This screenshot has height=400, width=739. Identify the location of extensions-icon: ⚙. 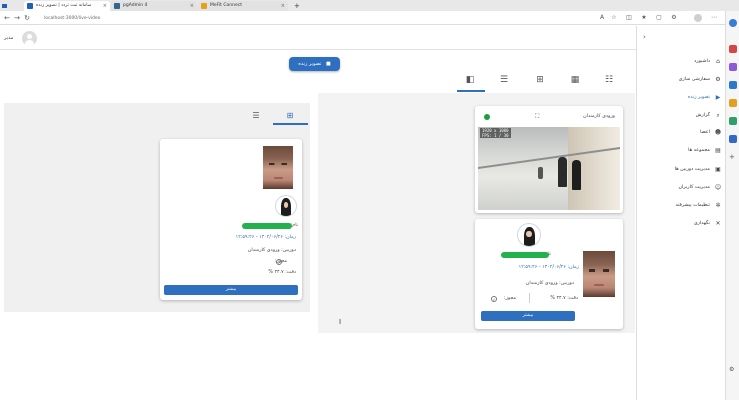
(674, 18).